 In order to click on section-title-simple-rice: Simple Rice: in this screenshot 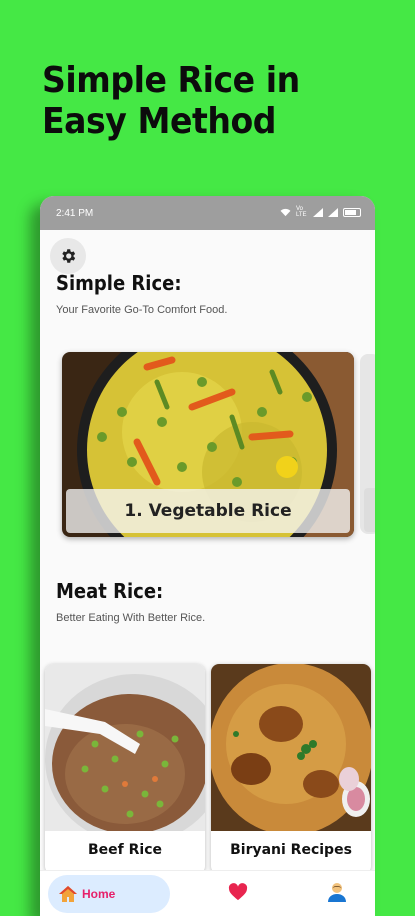, I will do `click(119, 283)`.